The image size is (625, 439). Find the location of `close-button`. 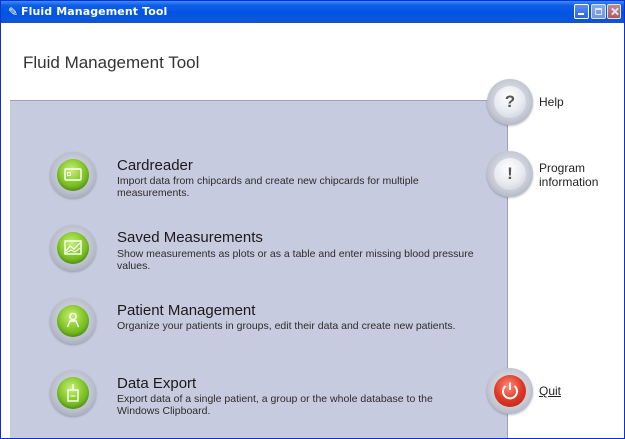

close-button is located at coordinates (614, 11).